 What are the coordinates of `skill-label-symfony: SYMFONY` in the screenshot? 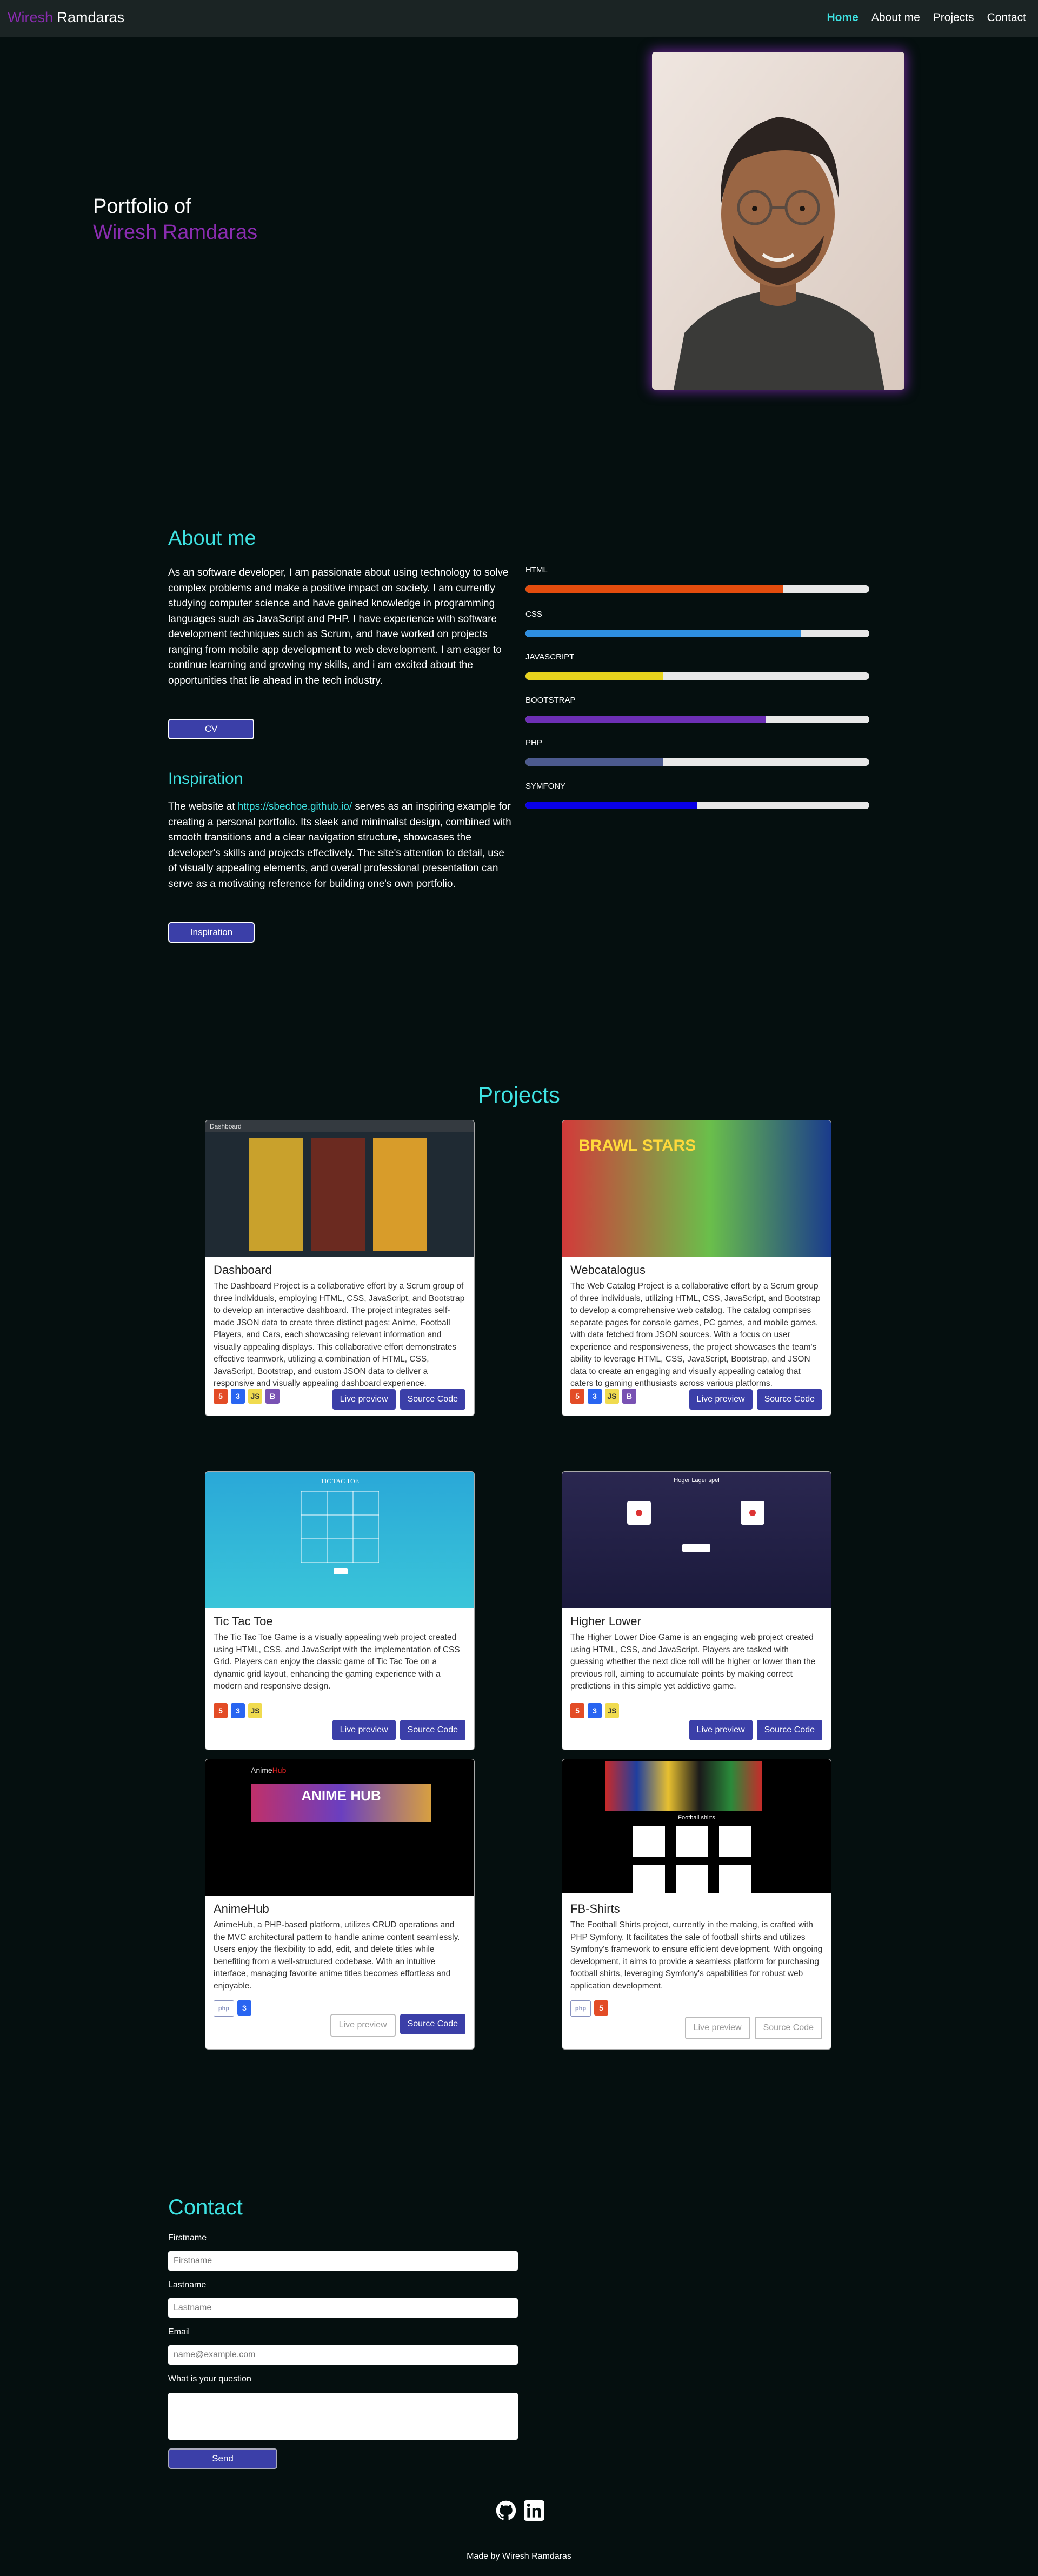 It's located at (545, 786).